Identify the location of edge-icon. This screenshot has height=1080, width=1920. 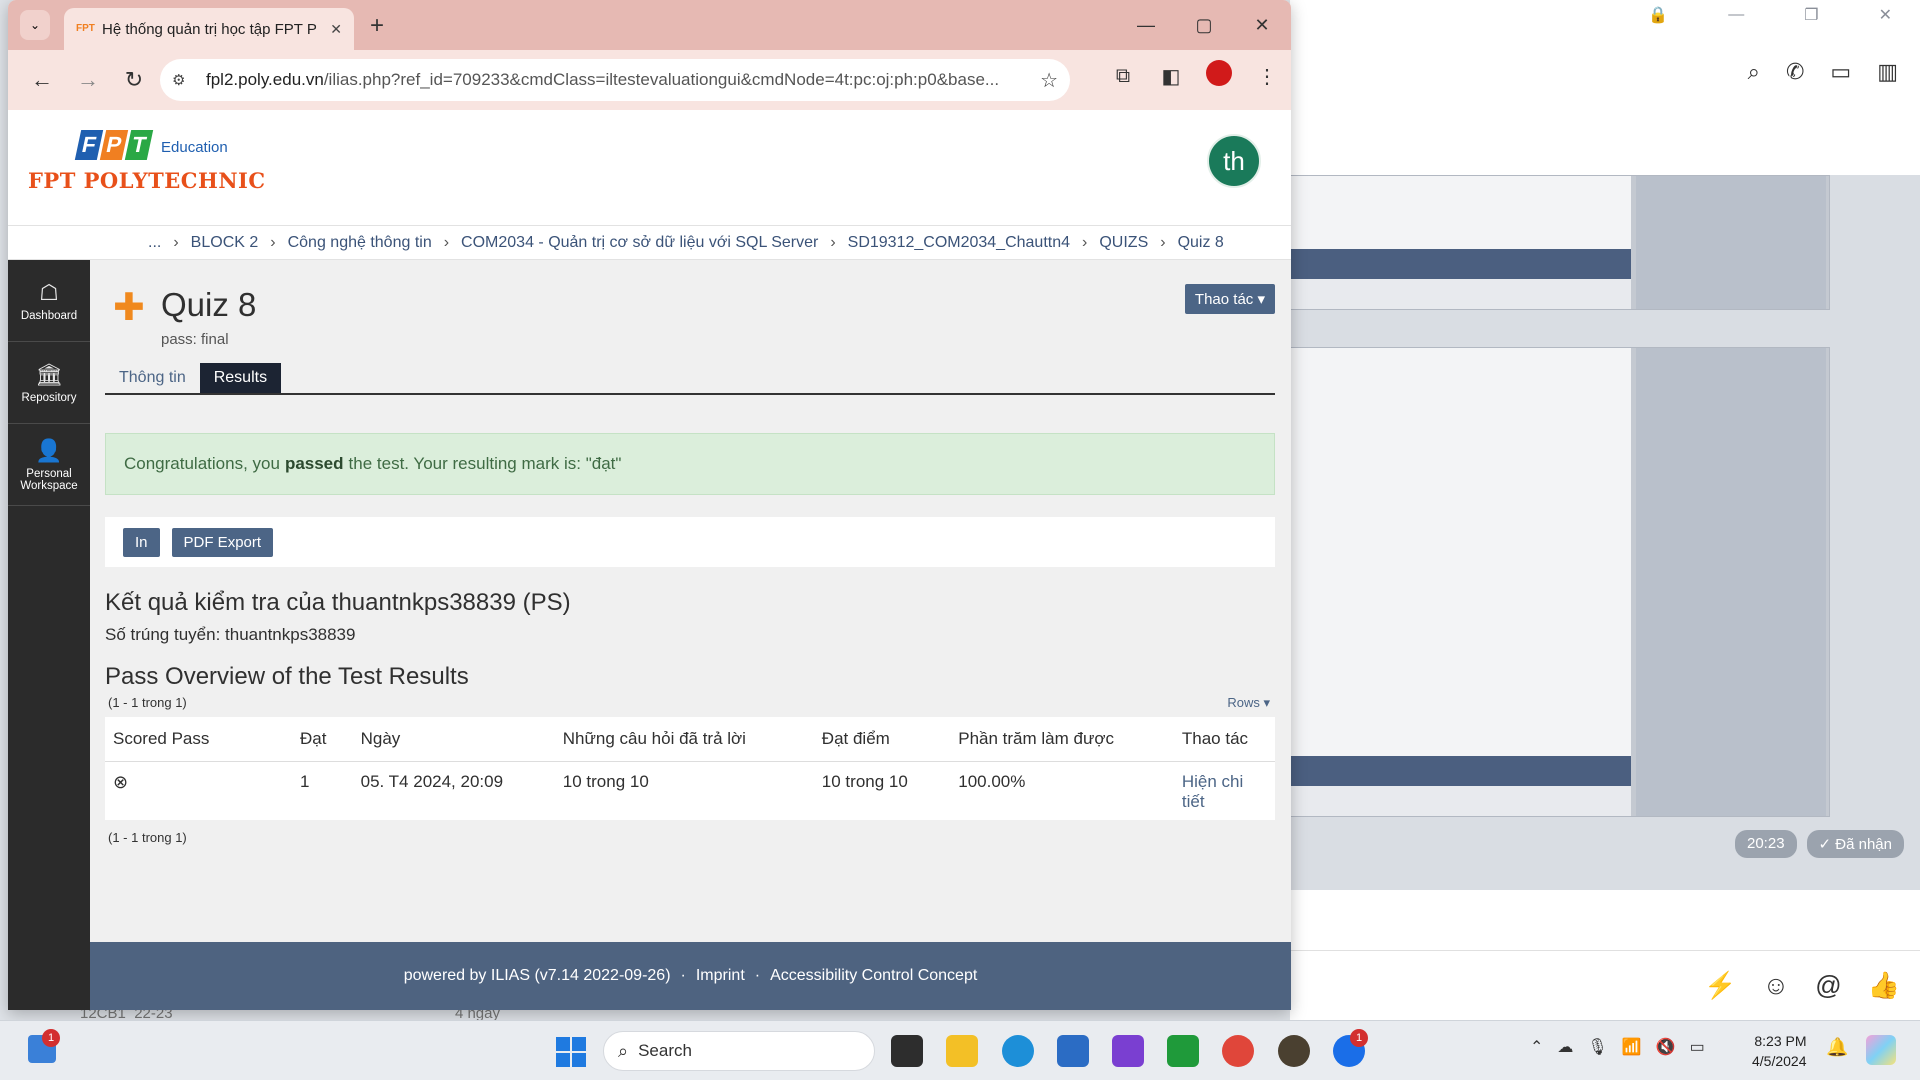
(1018, 1051).